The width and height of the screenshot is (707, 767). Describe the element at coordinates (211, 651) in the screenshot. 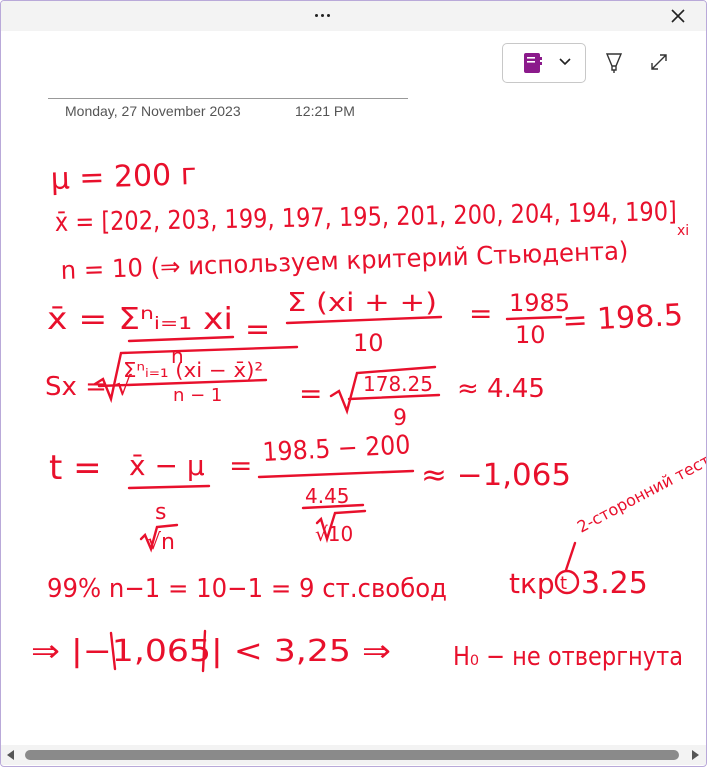

I see `ink-compare: ⇒ |−1,065| < 3,25 ⇒` at that location.